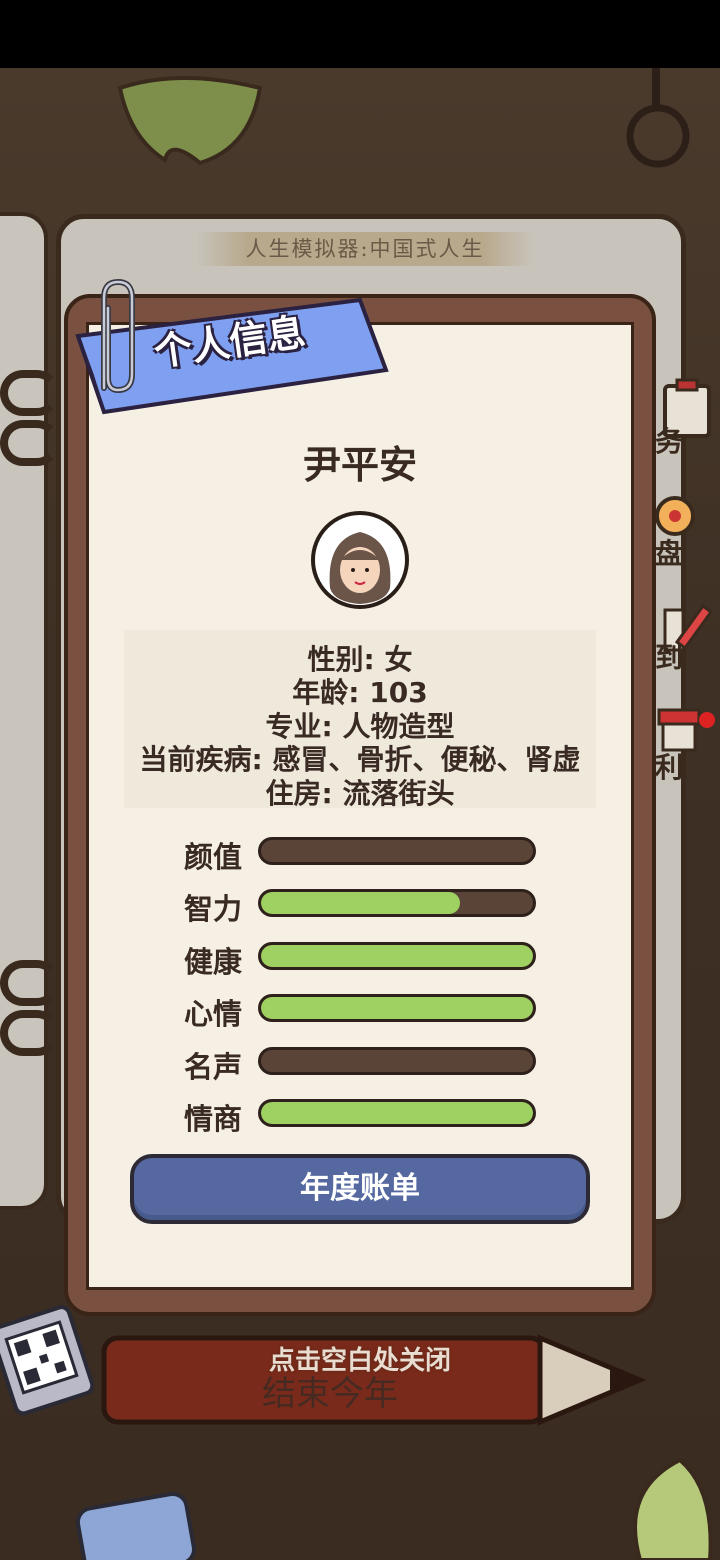 This screenshot has height=1560, width=720. Describe the element at coordinates (658, 118) in the screenshot. I see `hook-icon` at that location.